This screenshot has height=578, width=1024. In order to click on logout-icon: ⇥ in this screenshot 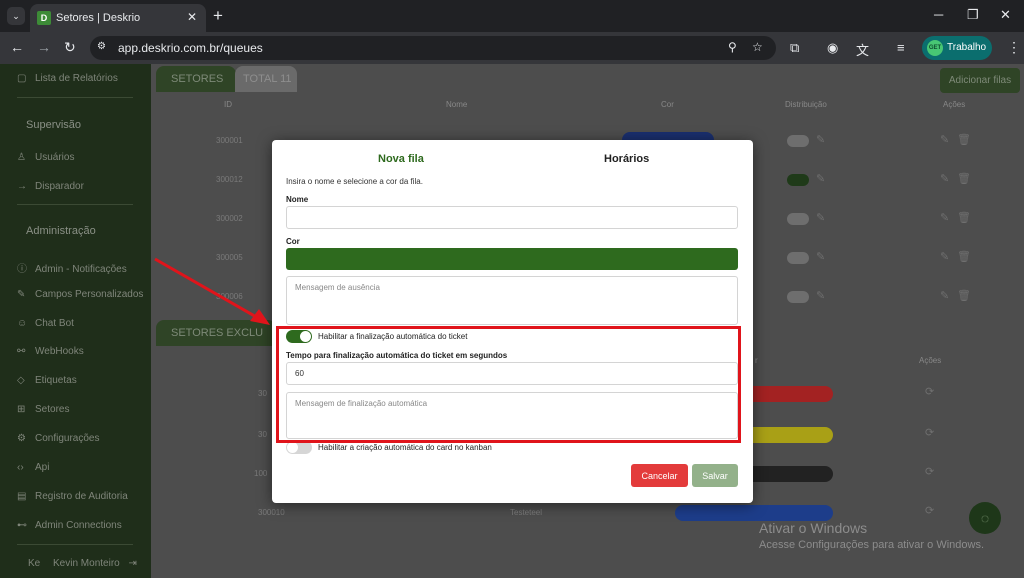, I will do `click(133, 563)`.